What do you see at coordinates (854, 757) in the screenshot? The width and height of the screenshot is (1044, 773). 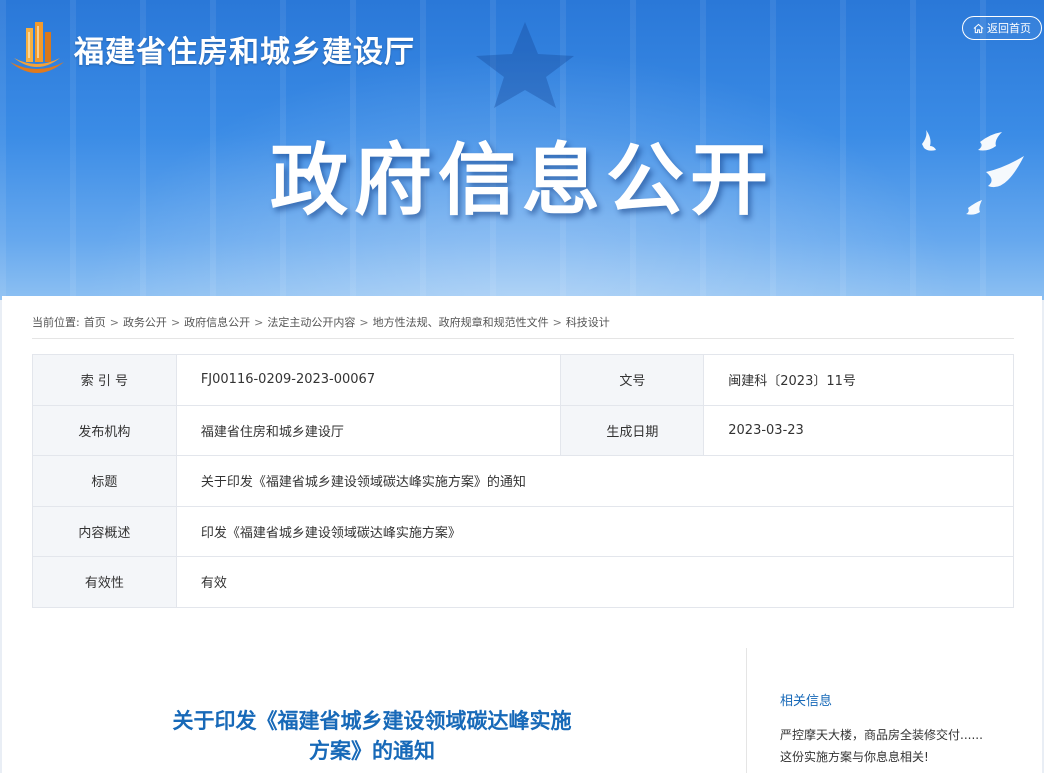 I see `related-info-line-2: 这份实施方案与你息息相关!` at bounding box center [854, 757].